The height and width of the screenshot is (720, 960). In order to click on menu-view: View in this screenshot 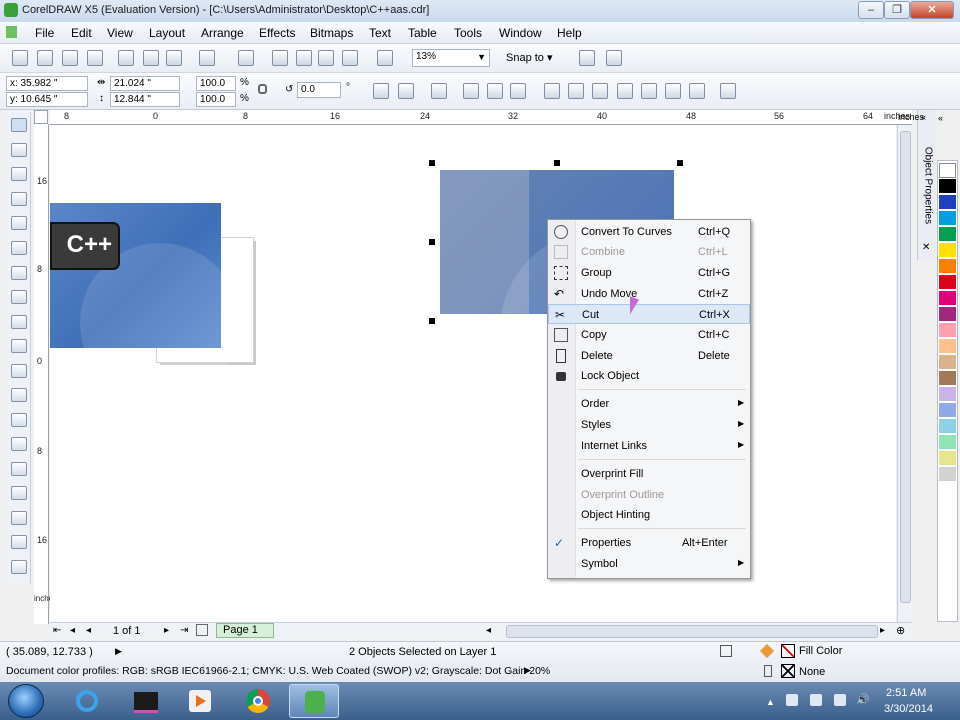, I will do `click(120, 33)`.